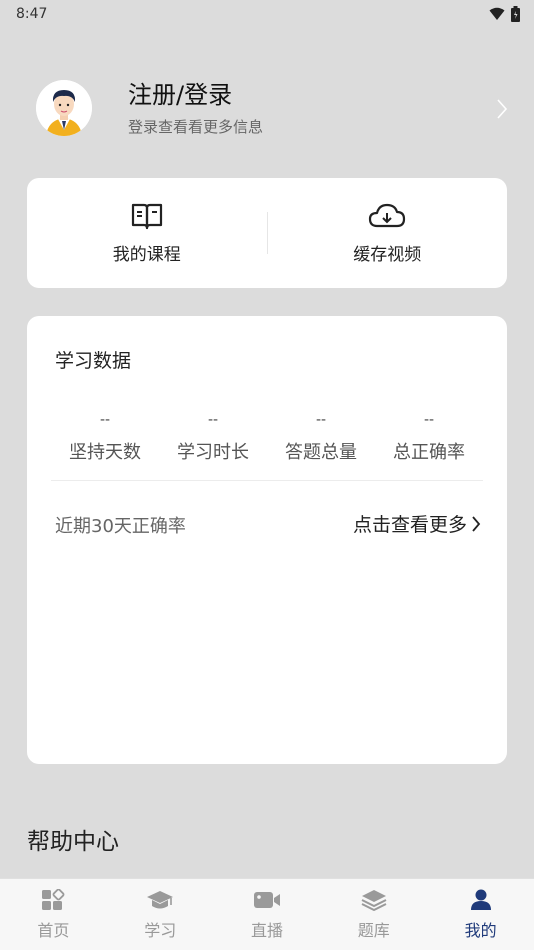 The image size is (534, 950). I want to click on status-icons, so click(504, 14).